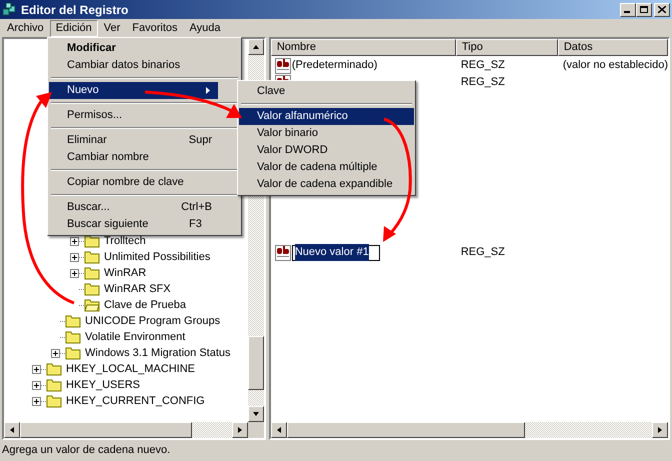  I want to click on menu-item: Cambiar nombre, so click(133, 157).